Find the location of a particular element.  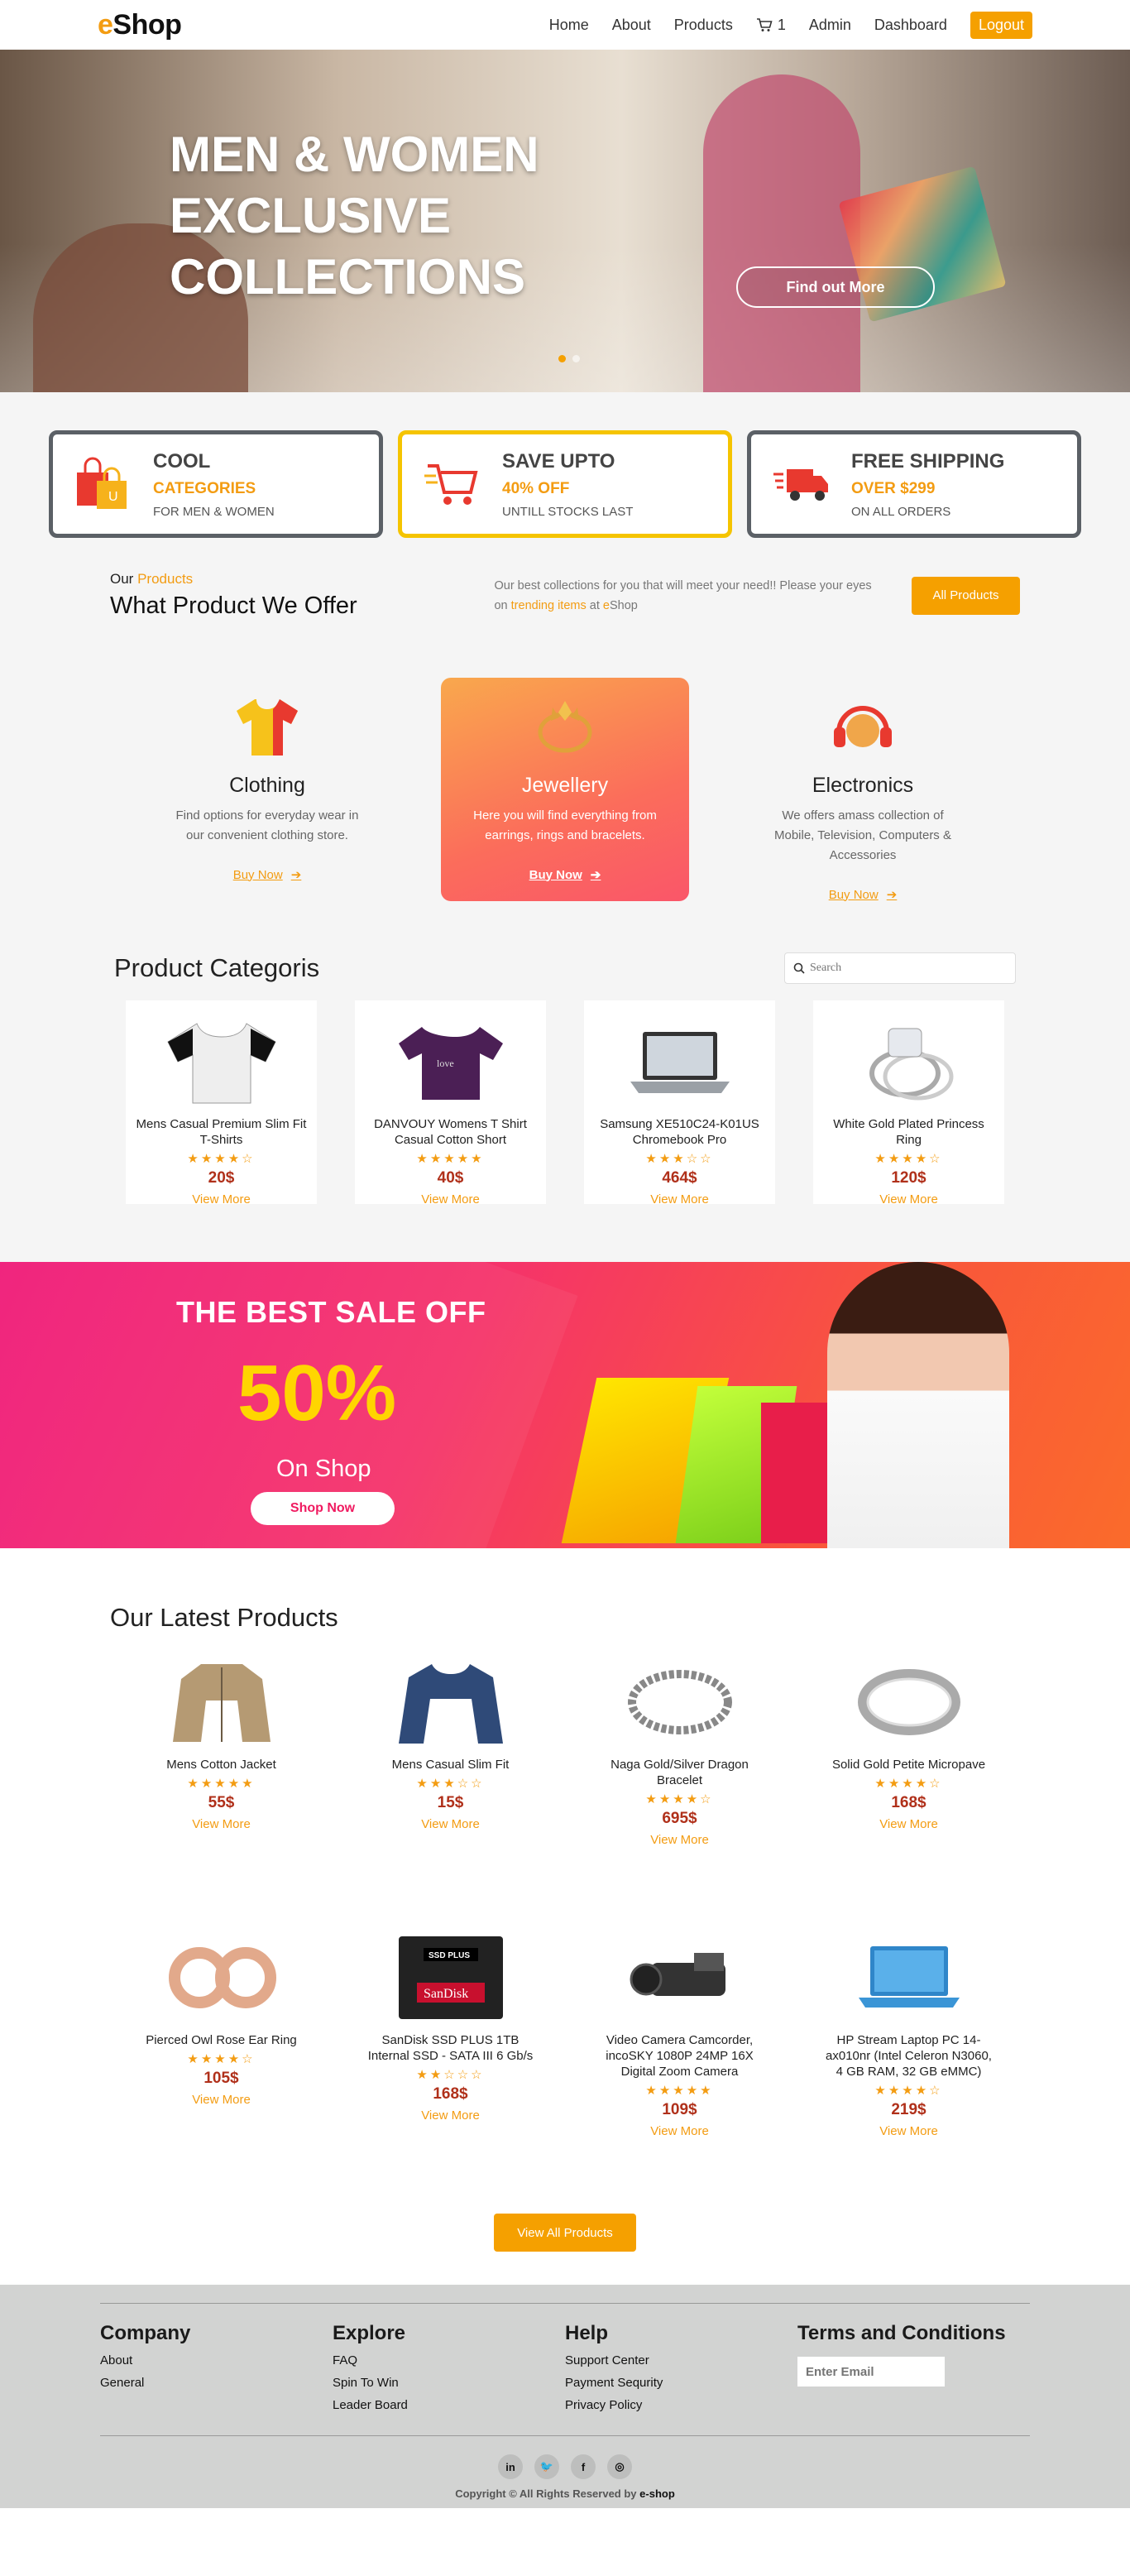

carousel-indicators is located at coordinates (569, 359).